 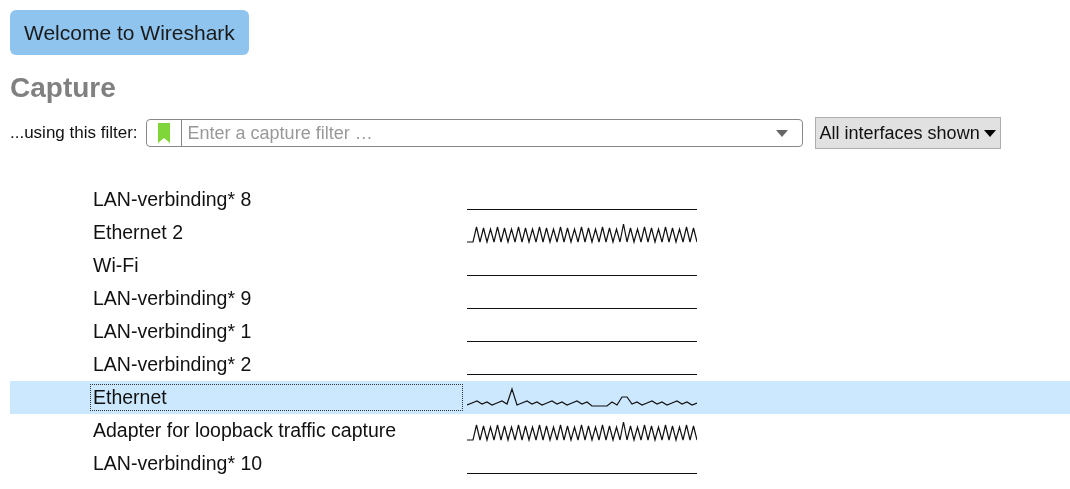 I want to click on interface-row: Ethernet, so click(x=540, y=397).